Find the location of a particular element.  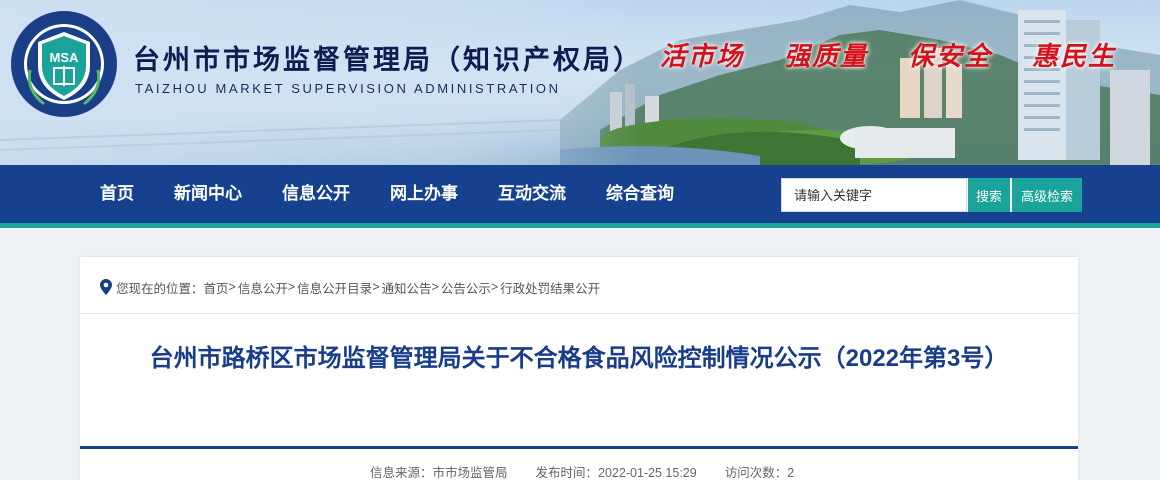

article-meta: 信息来源：市市场监管局 发布时间：2022-01-25 15:29 访问次数：2 is located at coordinates (582, 471).